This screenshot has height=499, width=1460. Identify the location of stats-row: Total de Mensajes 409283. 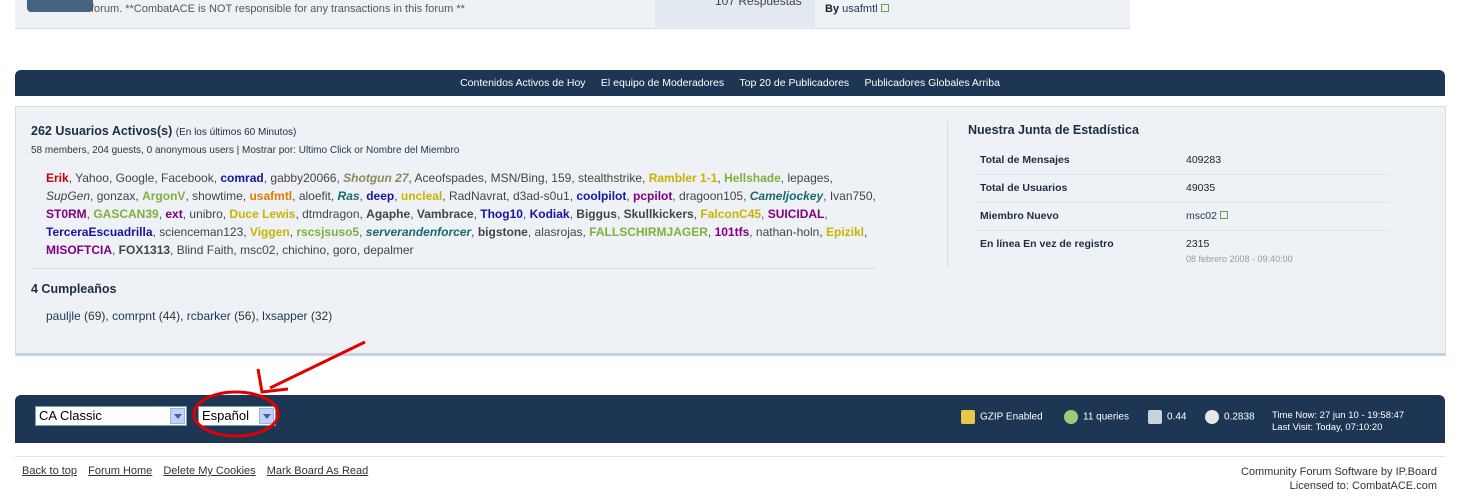
(1183, 161).